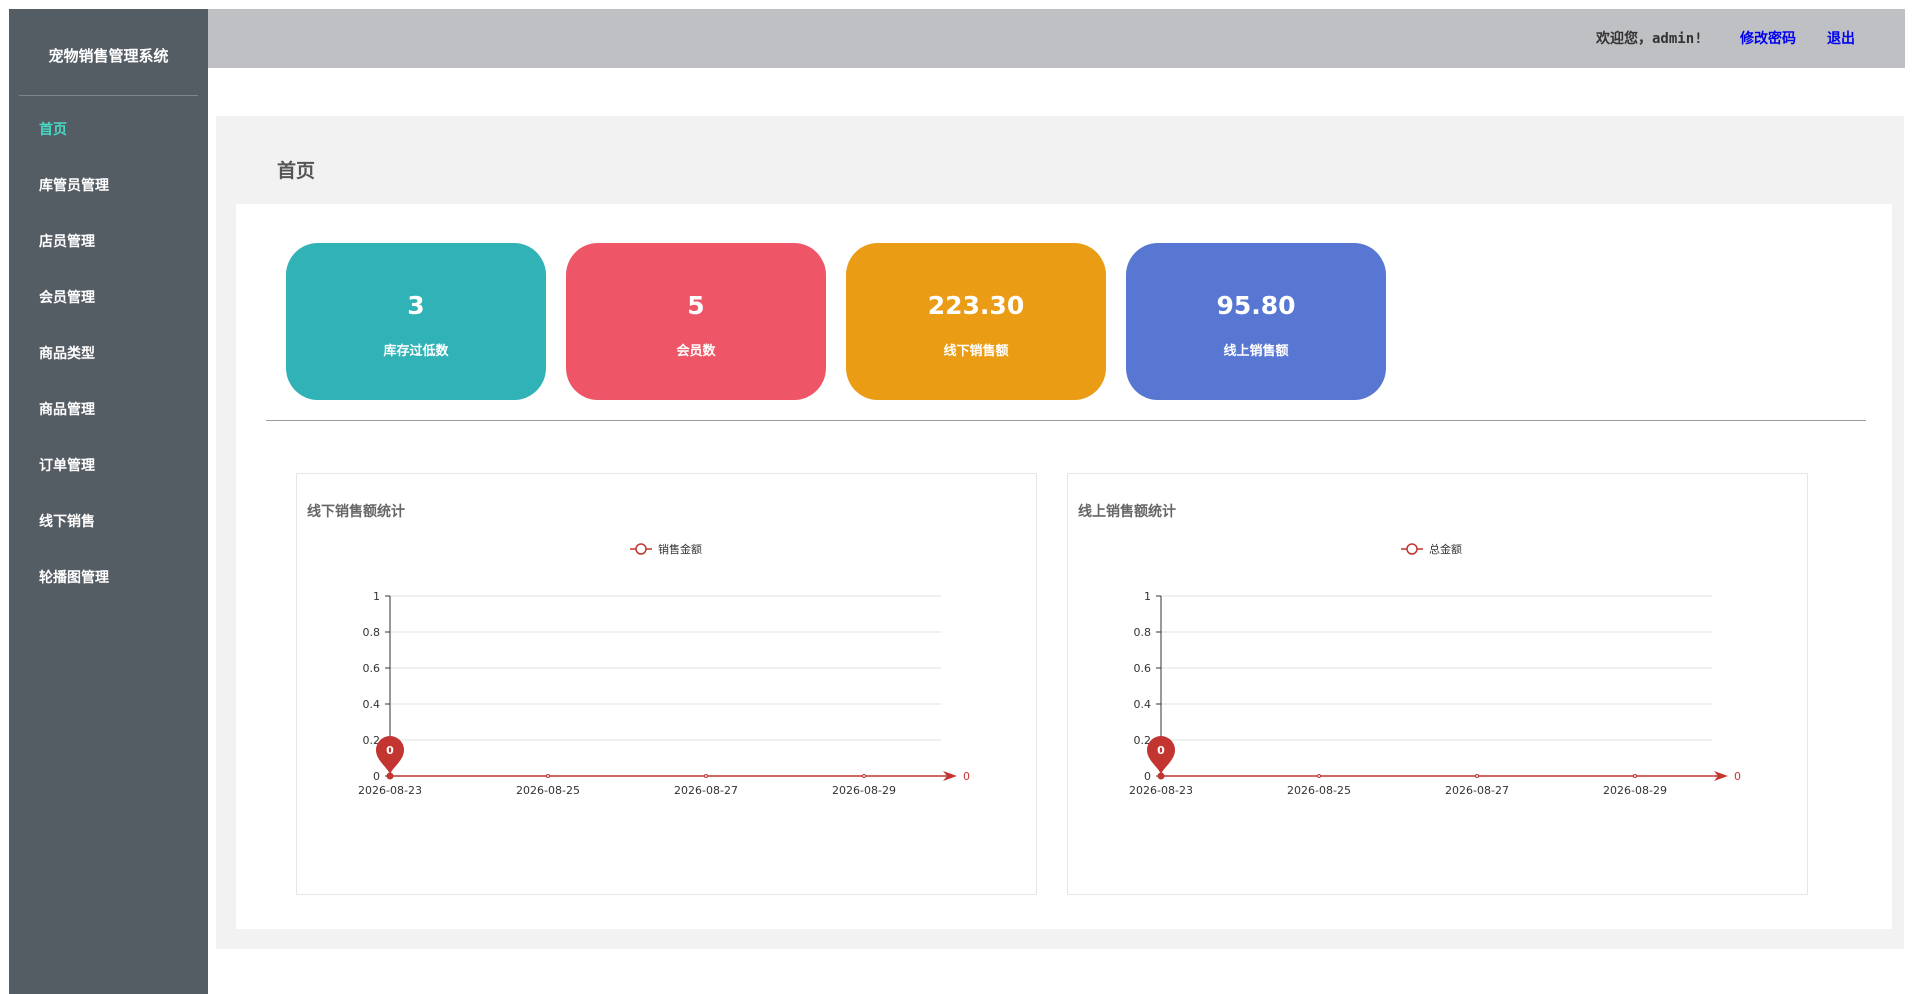 The image size is (1912, 994). What do you see at coordinates (1256, 351) in the screenshot?
I see `stat-label: 线上销售额` at bounding box center [1256, 351].